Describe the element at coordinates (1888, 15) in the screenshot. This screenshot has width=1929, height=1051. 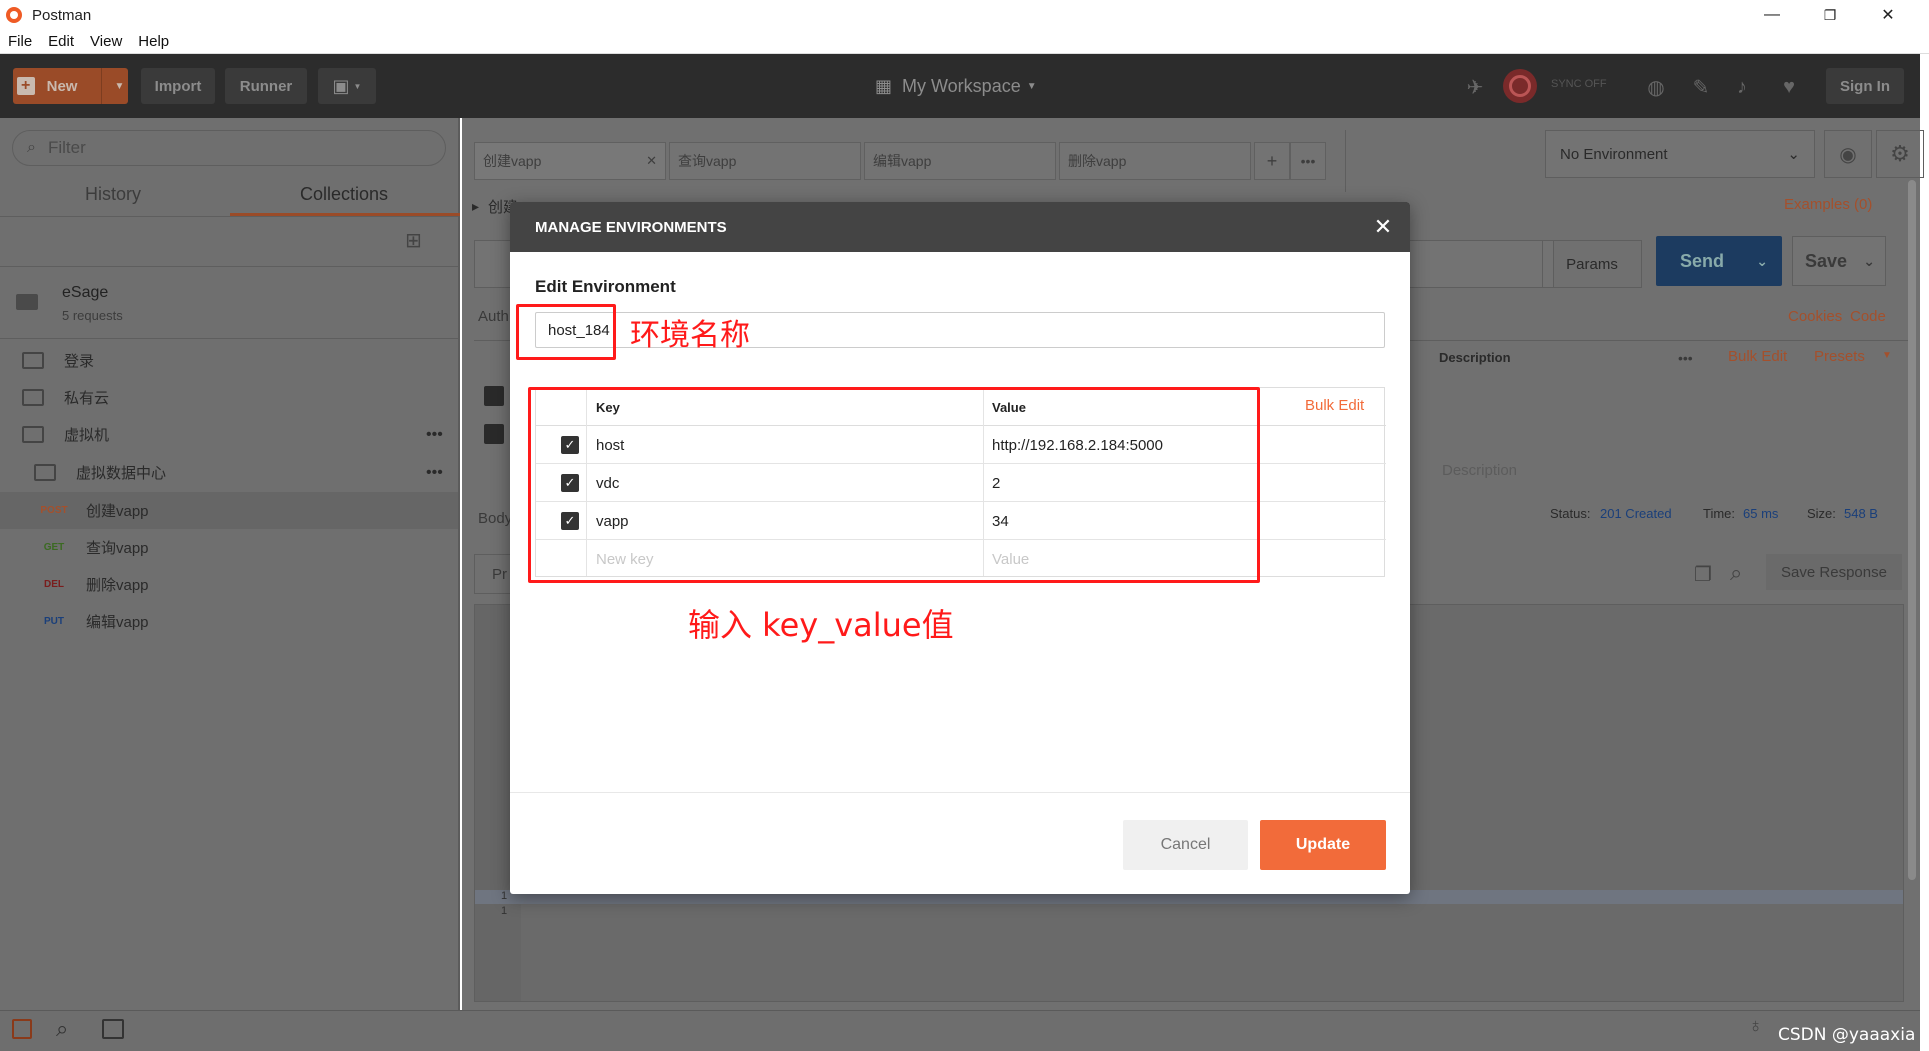
I see `close-window-button: ✕` at that location.